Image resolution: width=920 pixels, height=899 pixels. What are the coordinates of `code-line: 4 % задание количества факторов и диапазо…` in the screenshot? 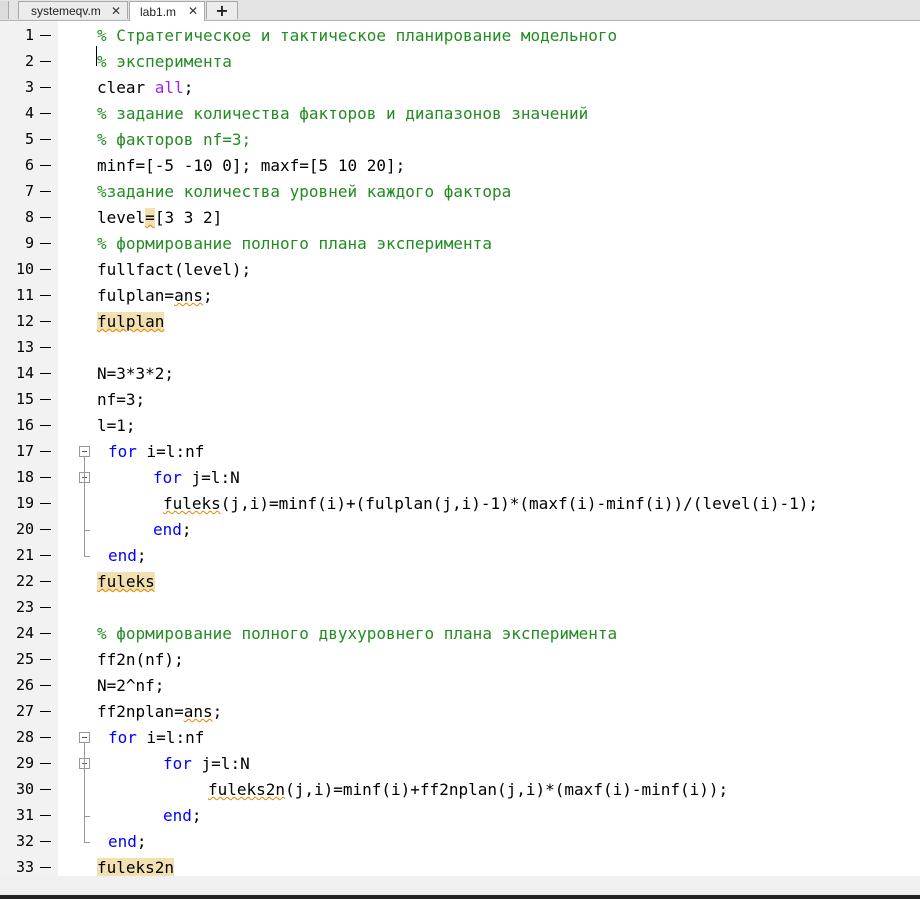 It's located at (460, 114).